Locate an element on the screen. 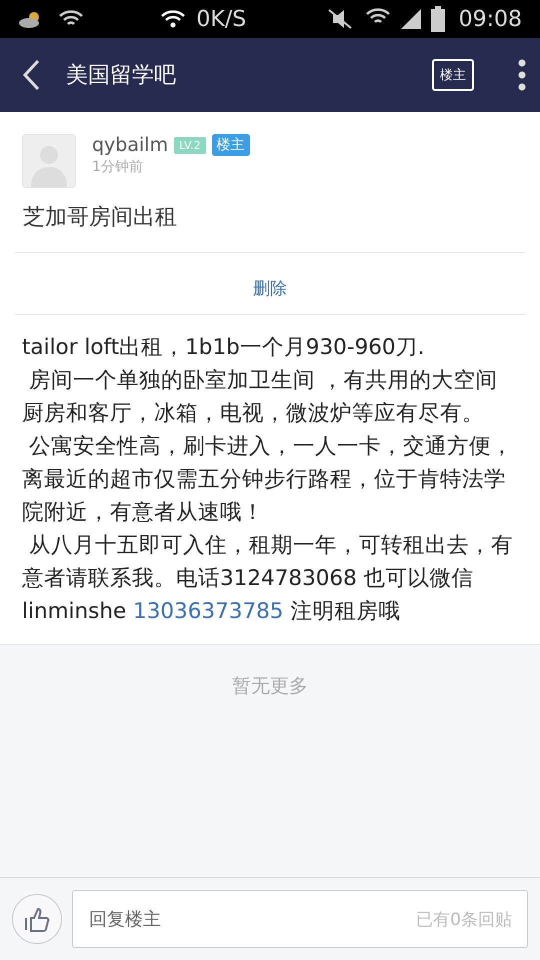  wifi-icon is located at coordinates (173, 19).